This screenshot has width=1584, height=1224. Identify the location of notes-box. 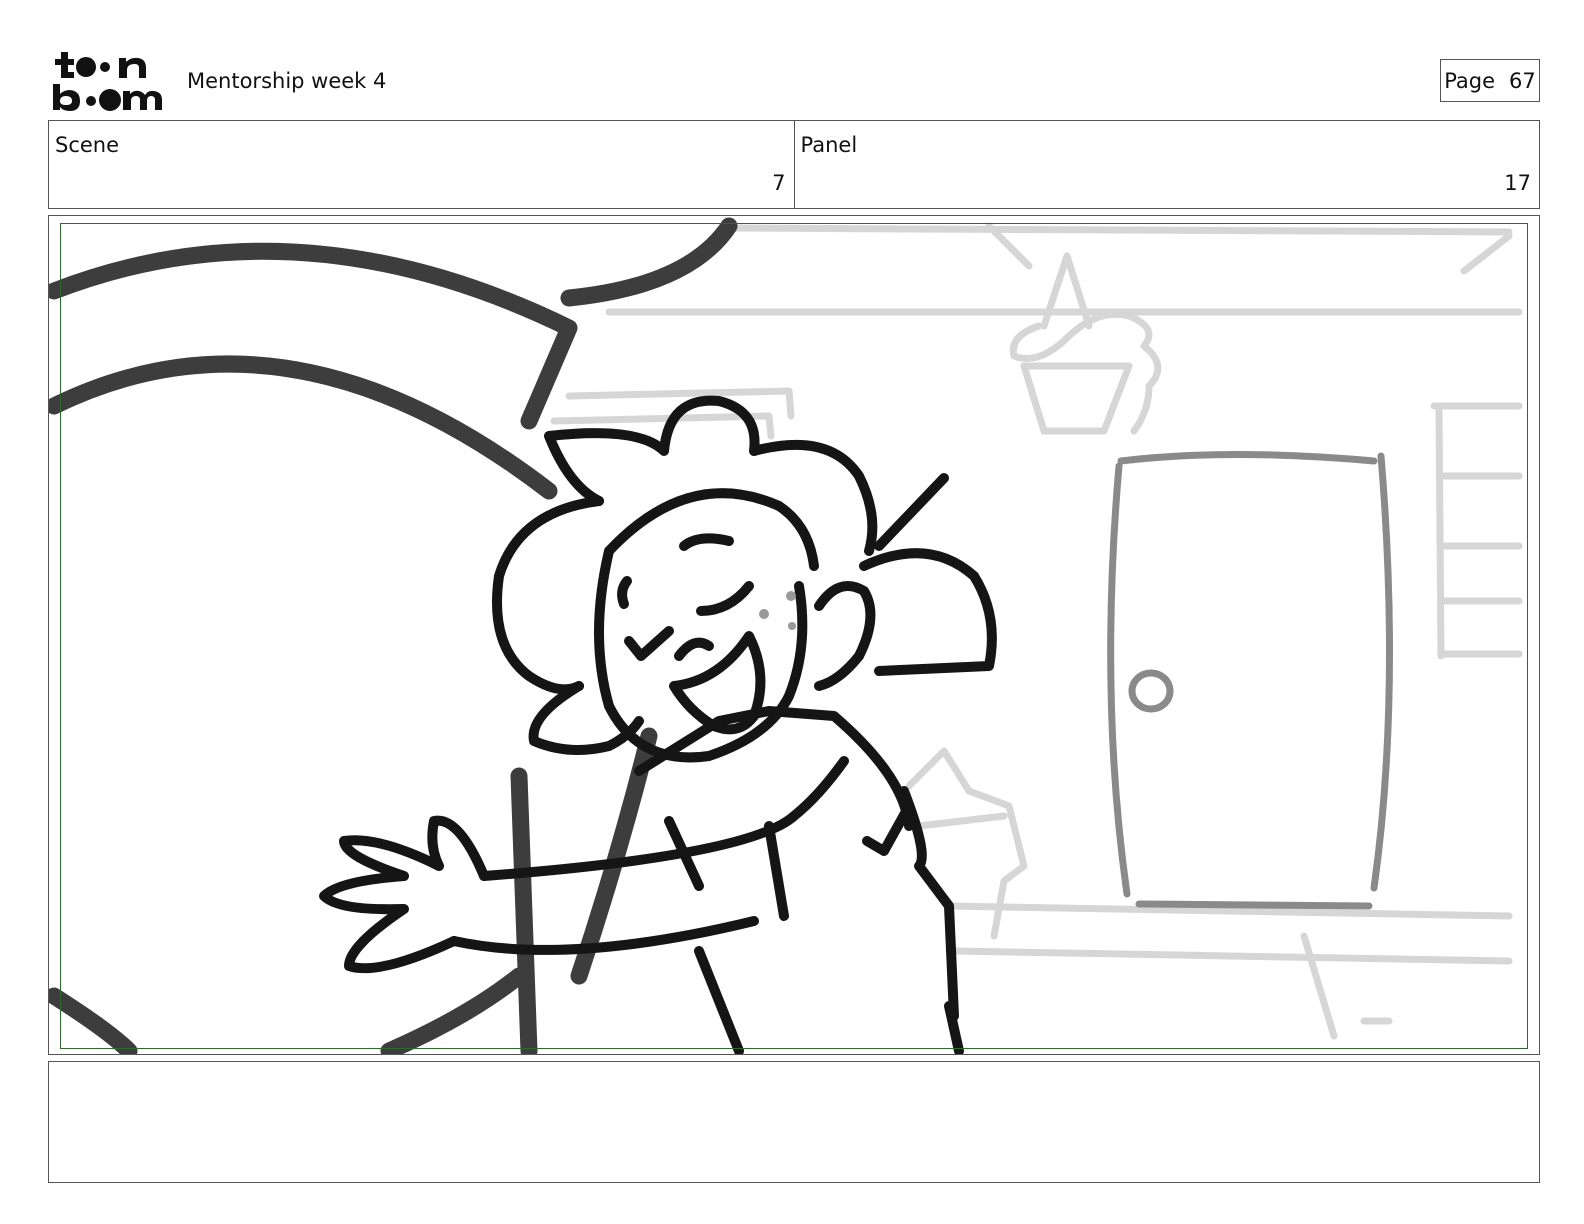
(794, 1122).